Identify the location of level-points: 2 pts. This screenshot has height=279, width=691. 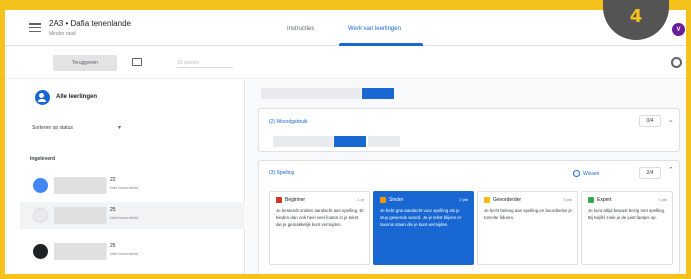
(463, 199).